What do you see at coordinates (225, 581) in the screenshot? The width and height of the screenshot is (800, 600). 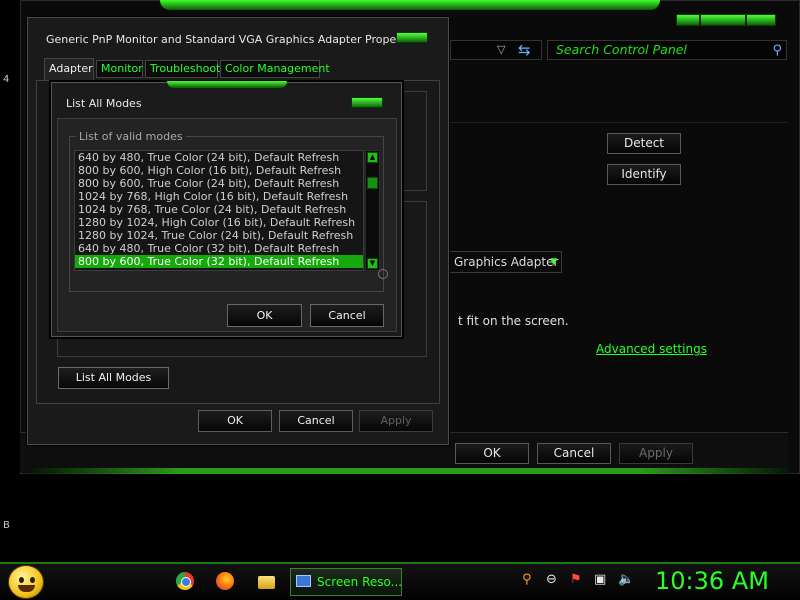 I see `firefox-icon` at bounding box center [225, 581].